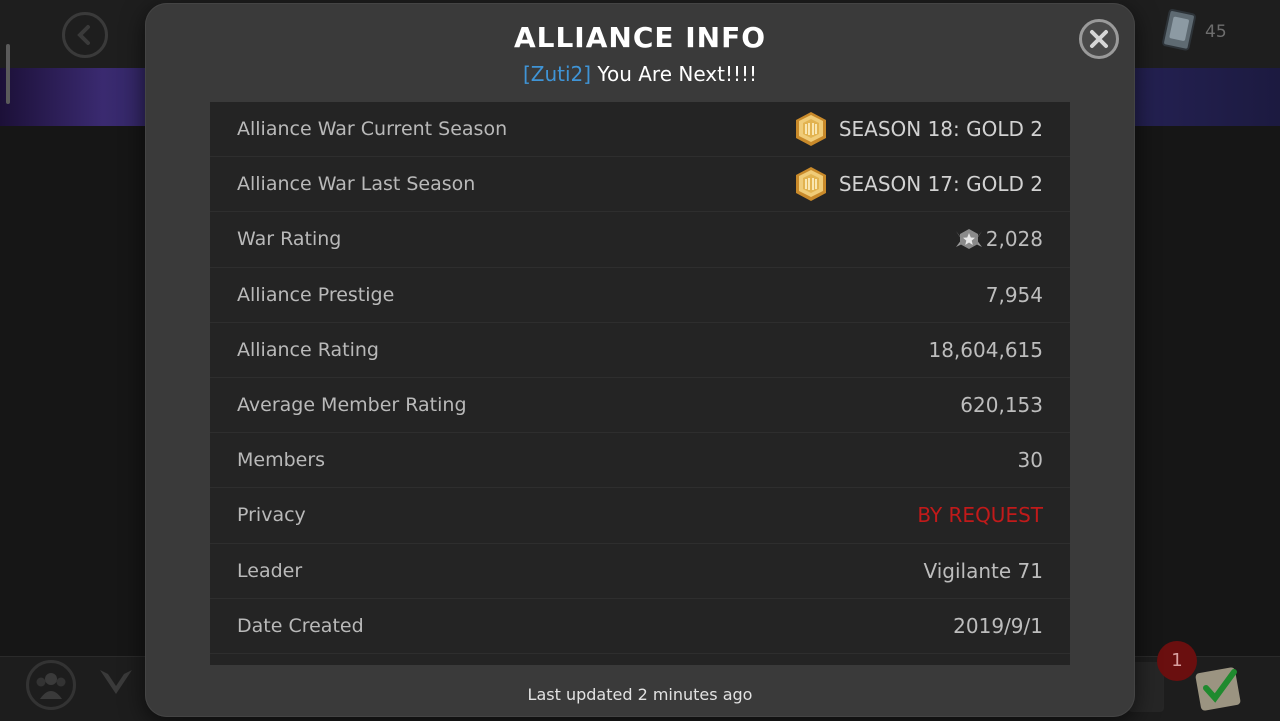 The width and height of the screenshot is (1280, 721). Describe the element at coordinates (557, 74) in the screenshot. I see `alliance-tag: [Zuti2]` at that location.